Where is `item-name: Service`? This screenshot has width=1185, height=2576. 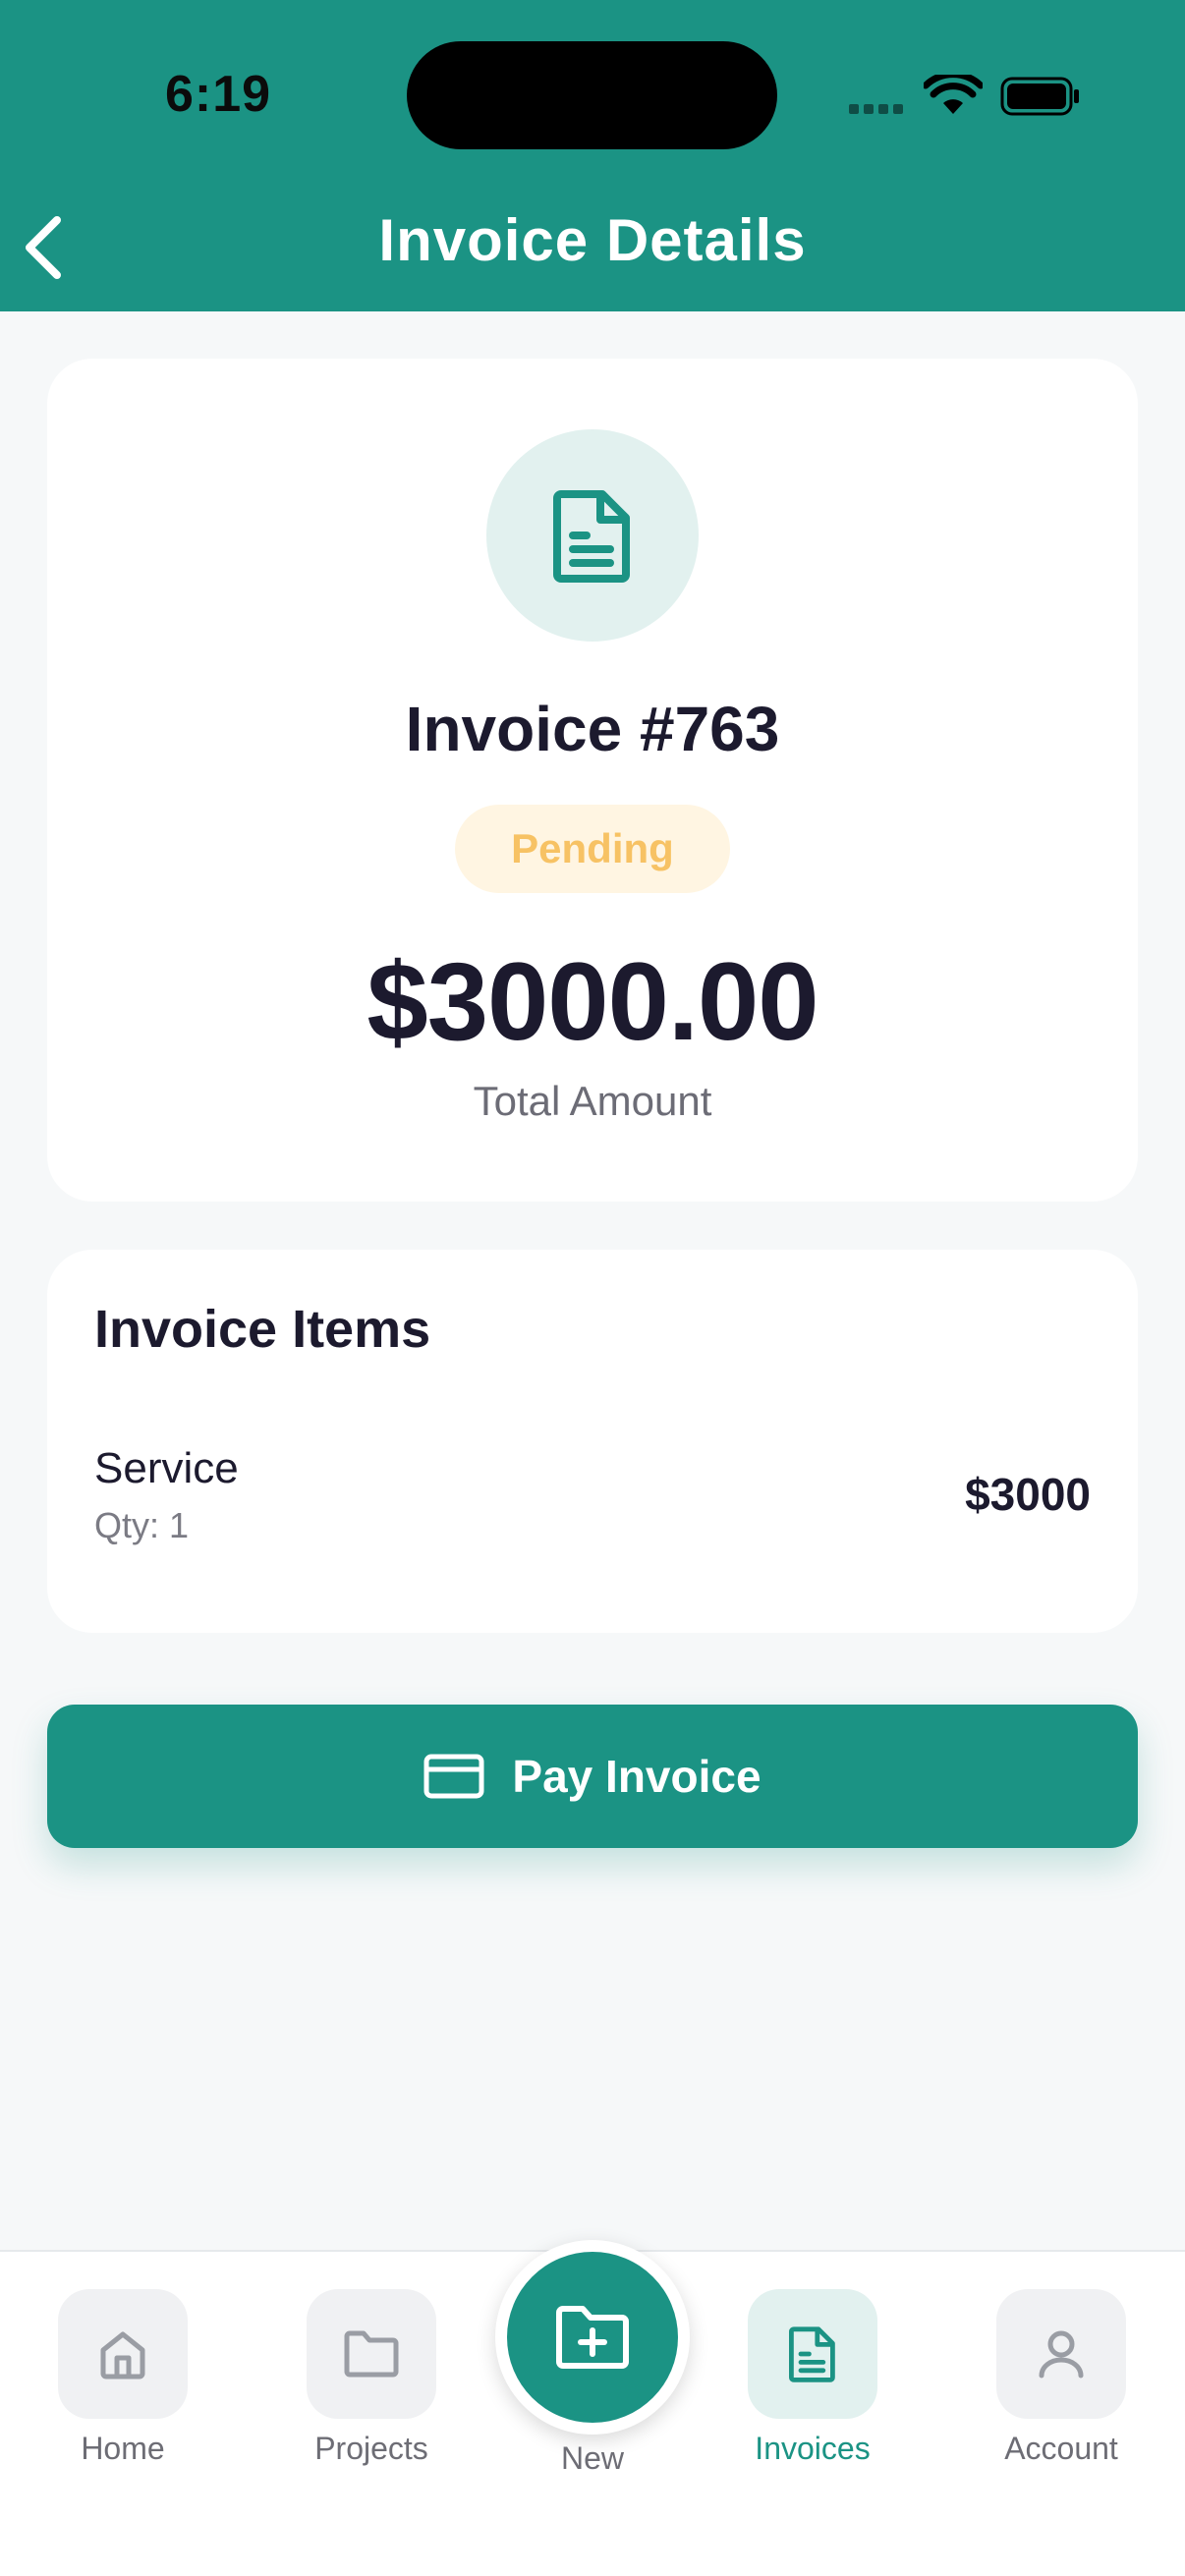 item-name: Service is located at coordinates (167, 1468).